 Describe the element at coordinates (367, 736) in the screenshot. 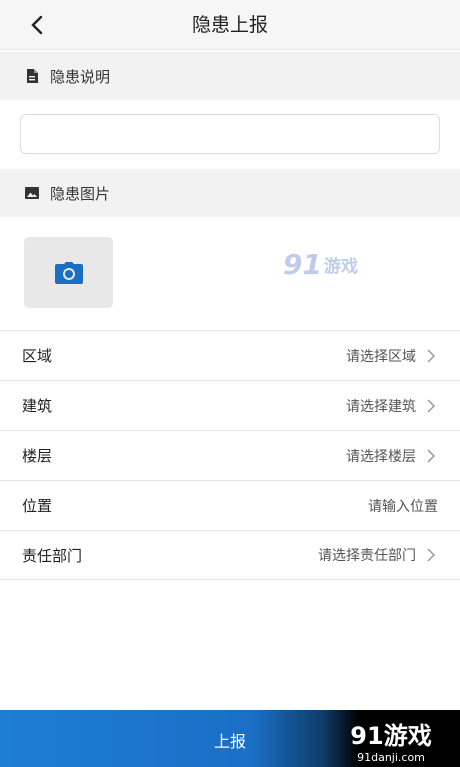

I see `watermark-number-bottom: 91` at that location.